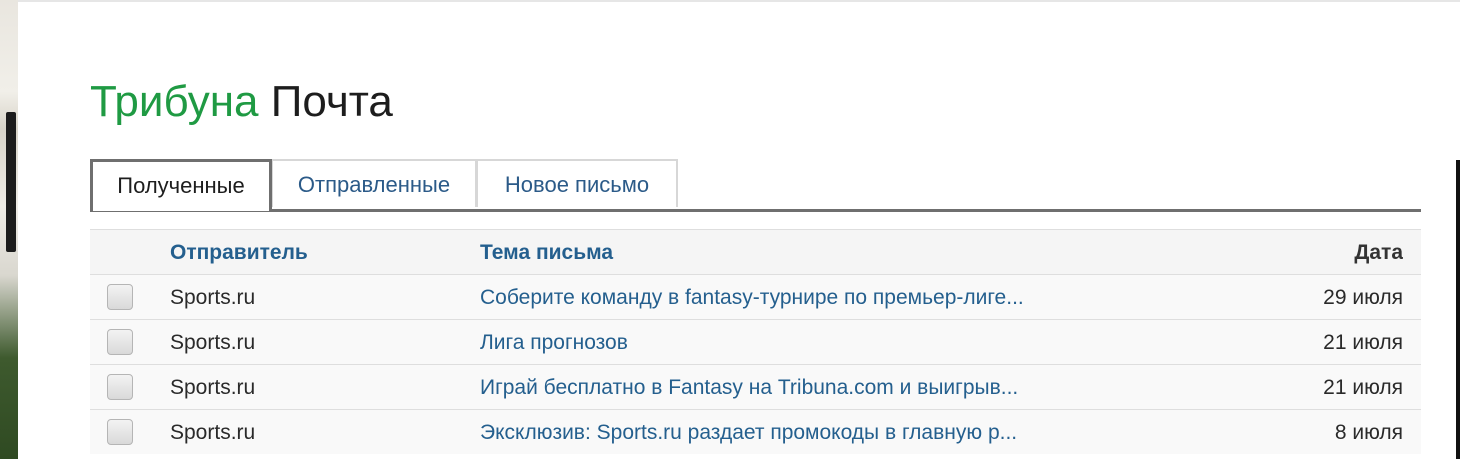  I want to click on brand-name: Трибуна, so click(174, 101).